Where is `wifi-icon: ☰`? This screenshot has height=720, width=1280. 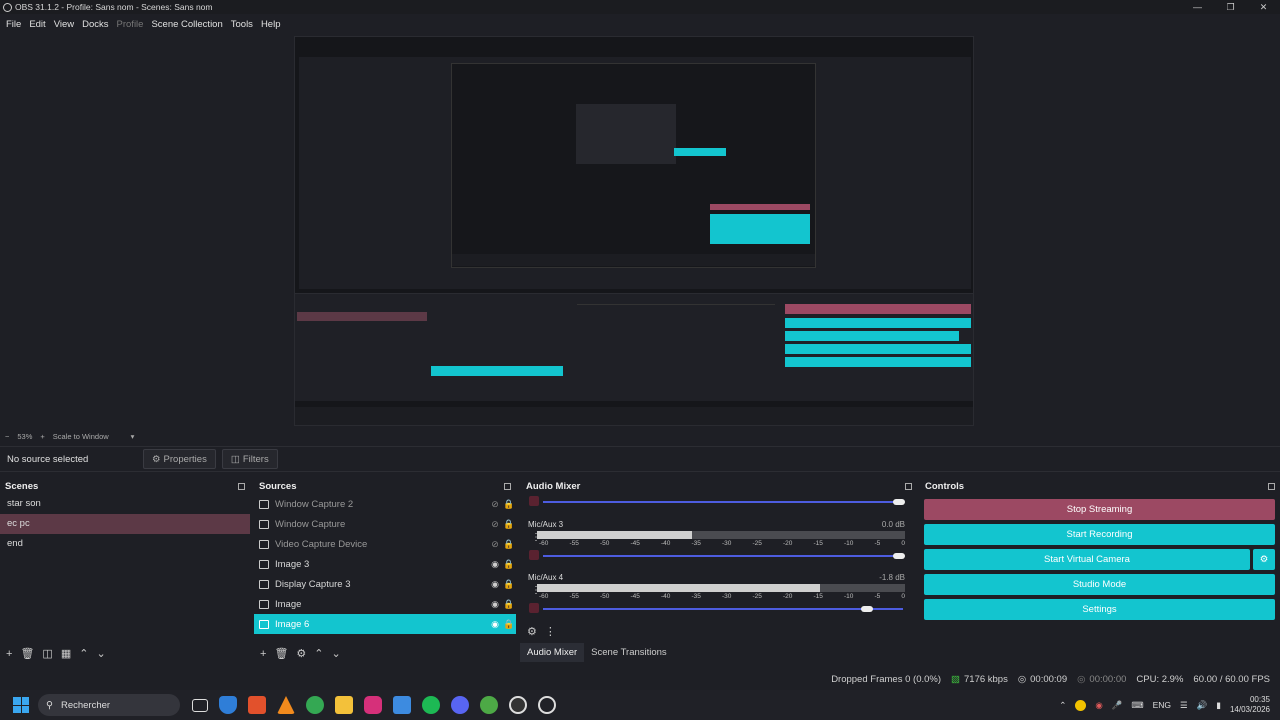
wifi-icon: ☰ is located at coordinates (1184, 705).